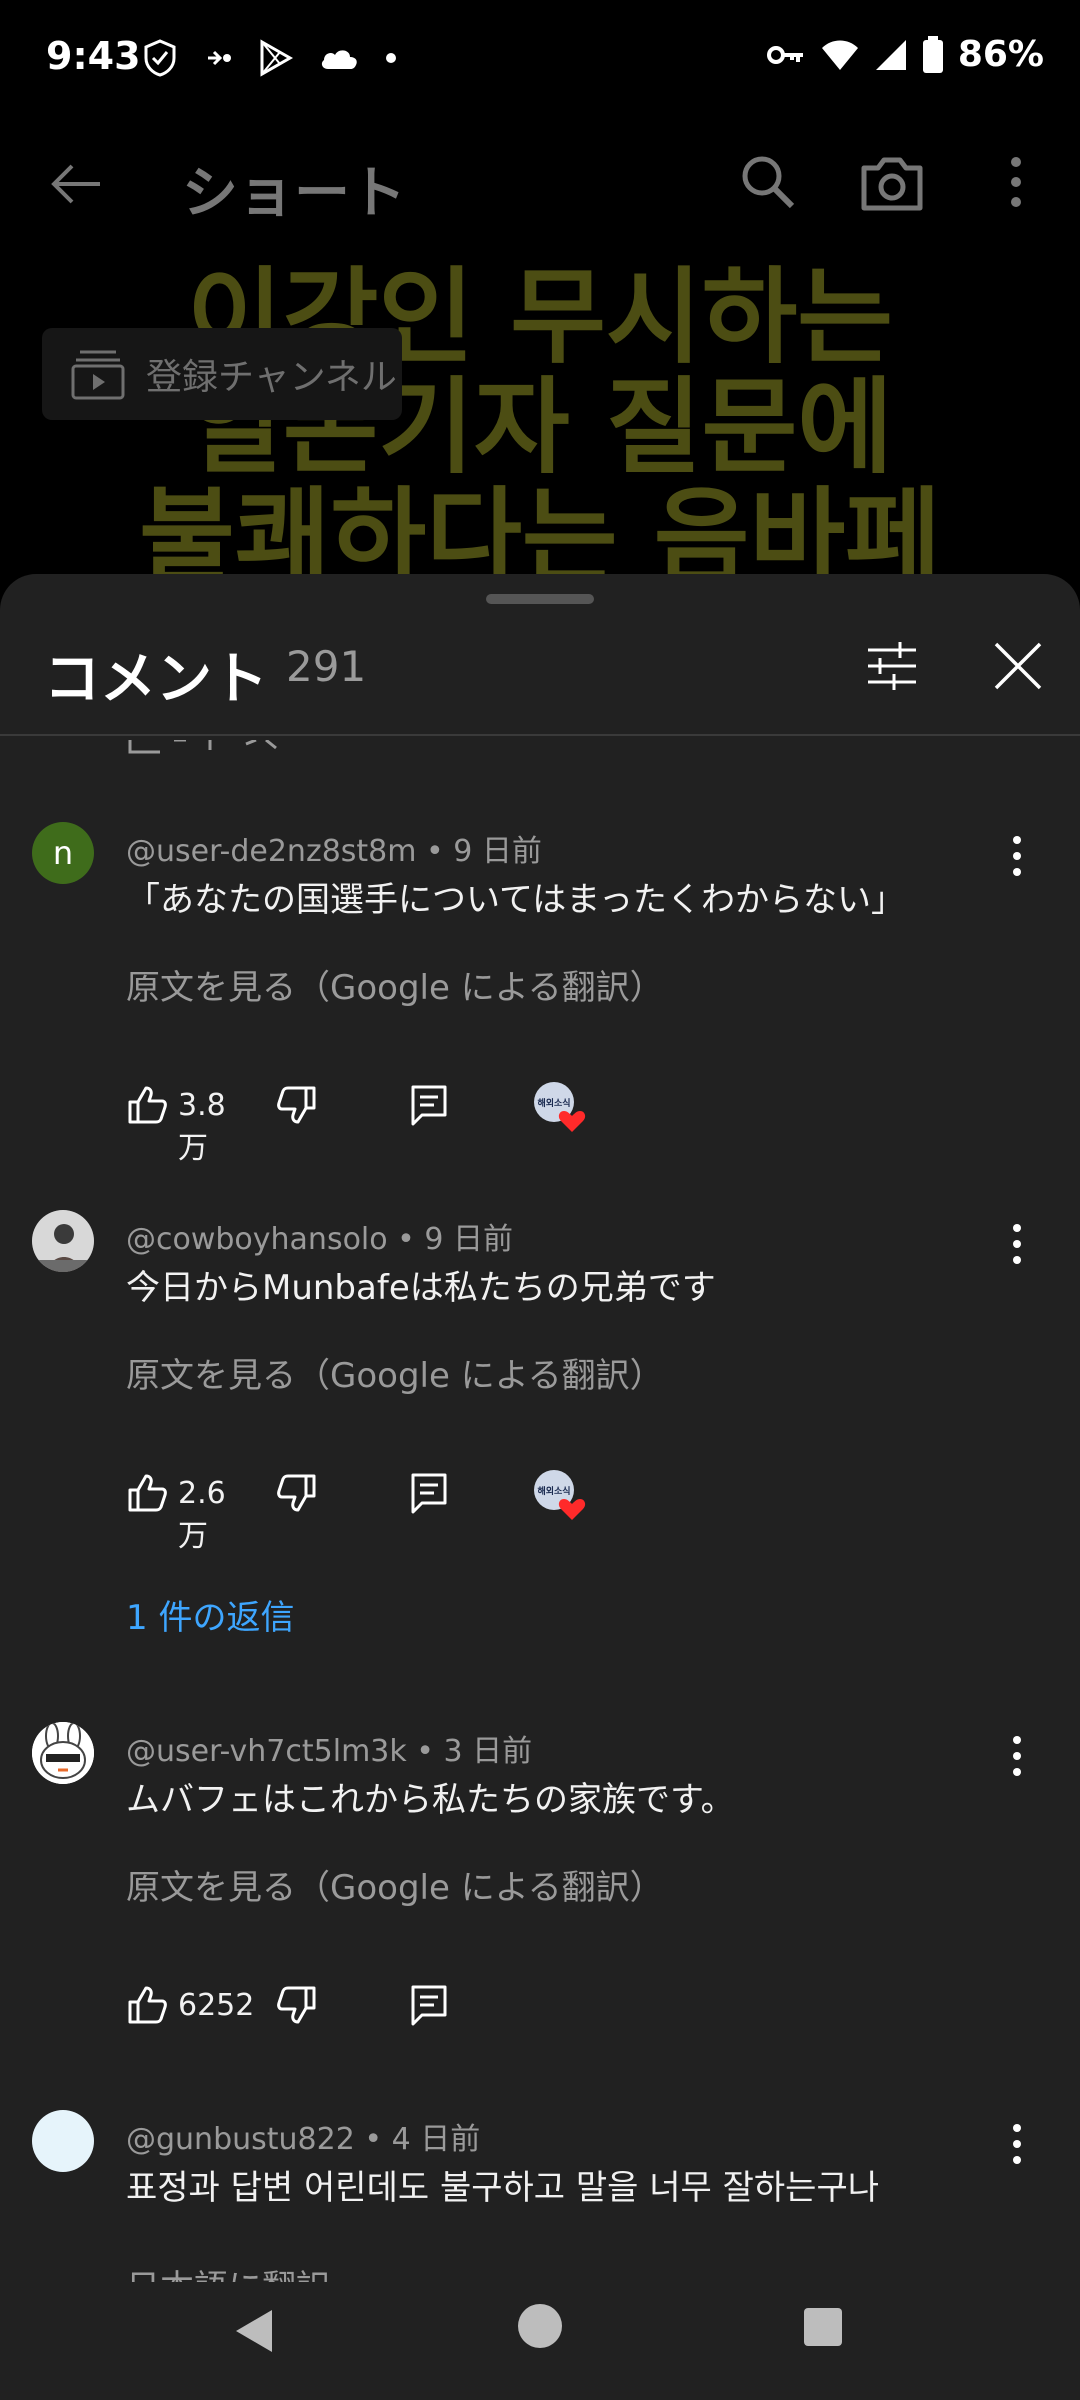 The width and height of the screenshot is (1080, 2400). I want to click on comment-meta: @user-de2nz8st8m • 9 日前, so click(334, 851).